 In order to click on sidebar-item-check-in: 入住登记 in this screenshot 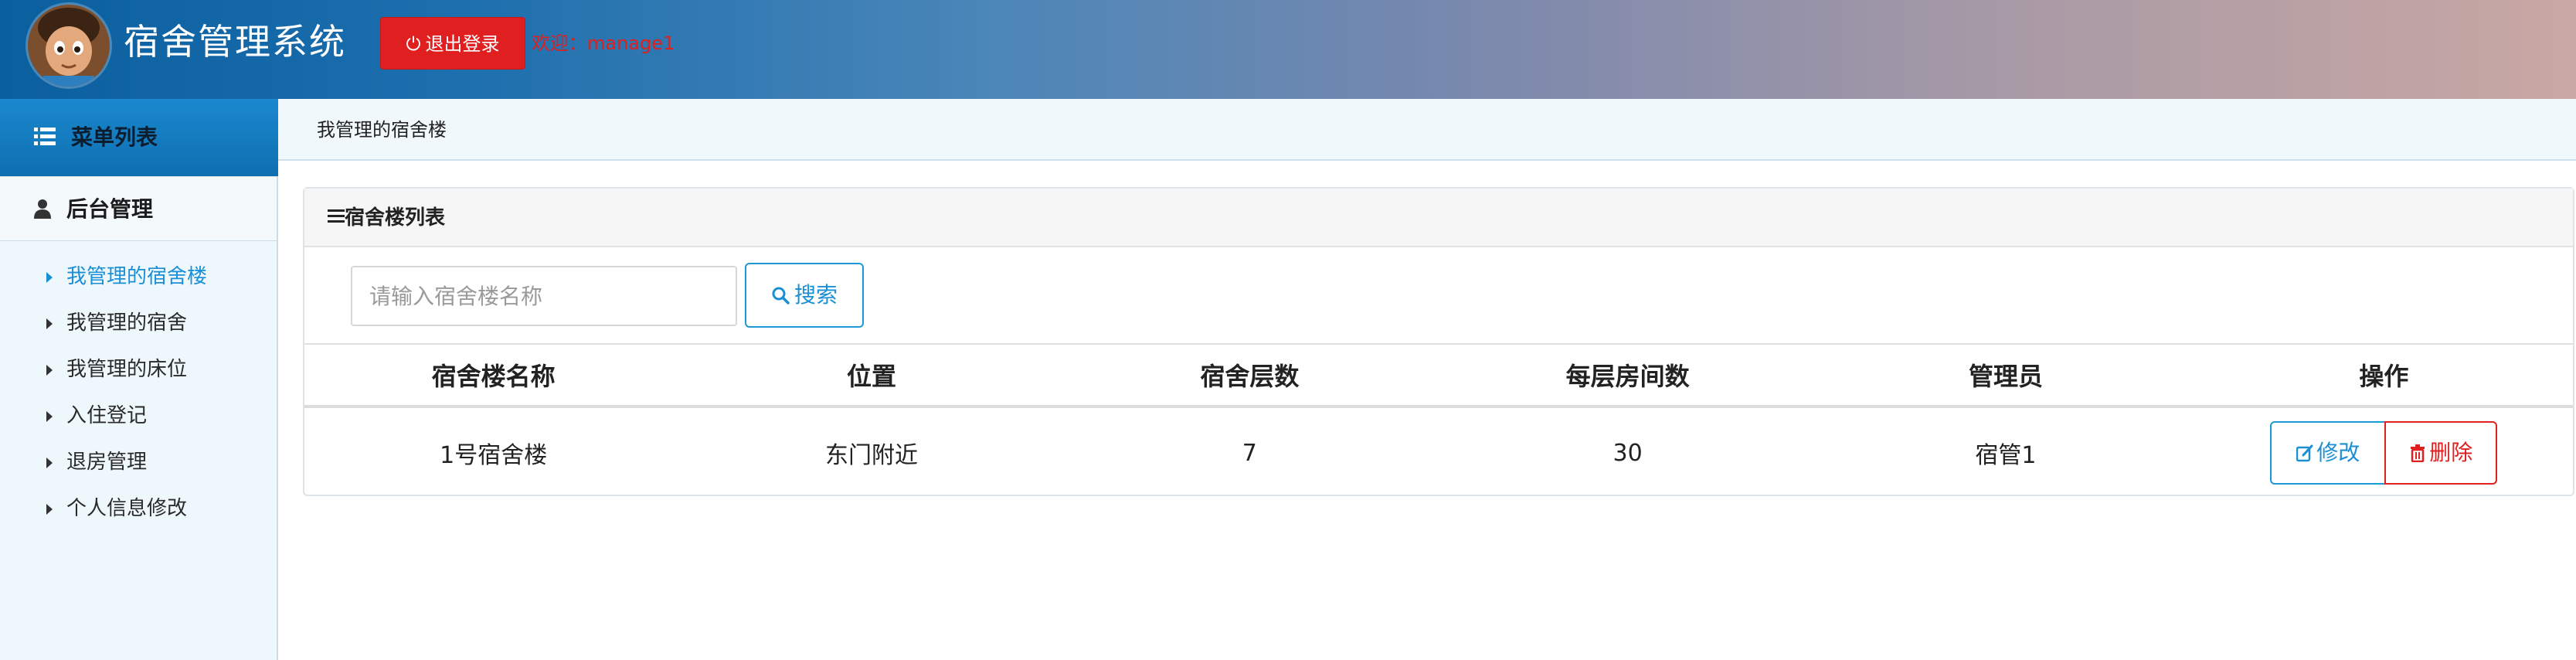, I will do `click(138, 416)`.